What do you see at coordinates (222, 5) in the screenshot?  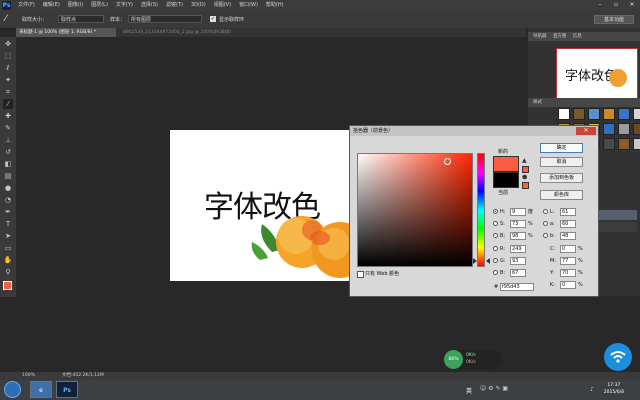 I see `menu-view: 视图(V)` at bounding box center [222, 5].